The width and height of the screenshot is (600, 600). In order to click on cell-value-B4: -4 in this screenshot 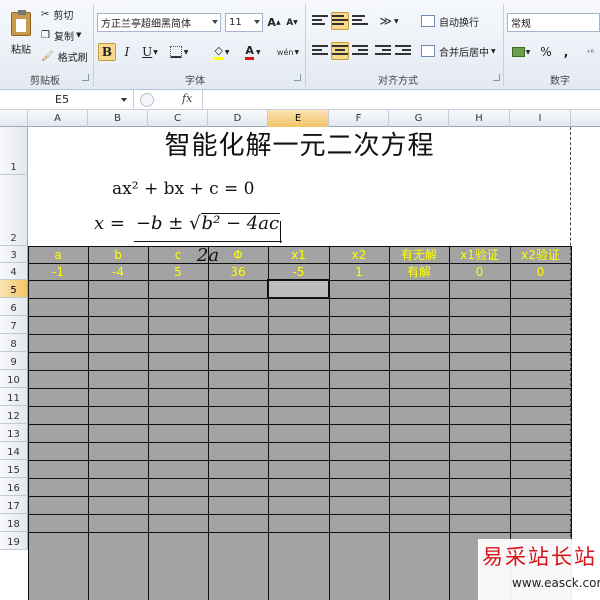, I will do `click(118, 272)`.